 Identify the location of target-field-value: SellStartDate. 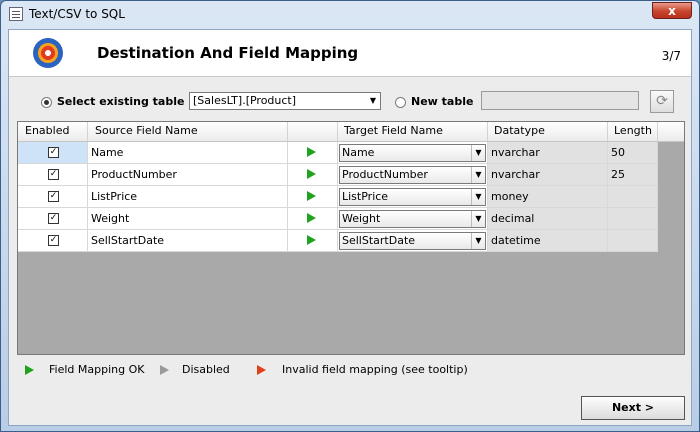
(379, 240).